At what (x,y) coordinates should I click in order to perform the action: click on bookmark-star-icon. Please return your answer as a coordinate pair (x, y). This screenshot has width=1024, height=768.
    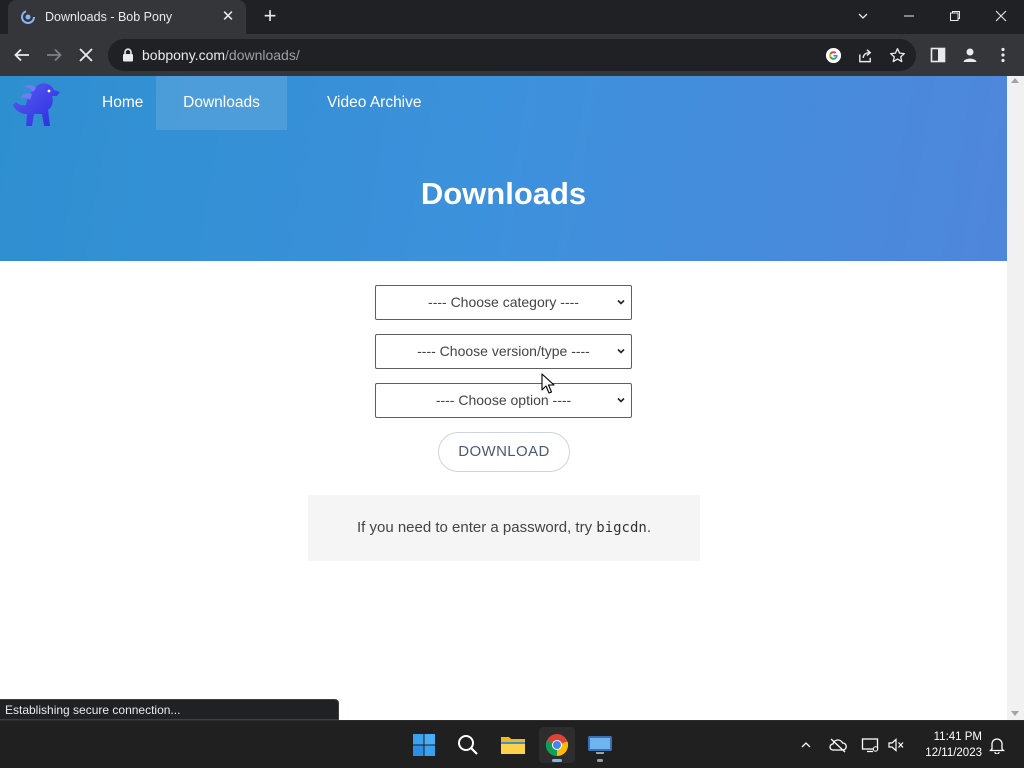
    Looking at the image, I should click on (897, 55).